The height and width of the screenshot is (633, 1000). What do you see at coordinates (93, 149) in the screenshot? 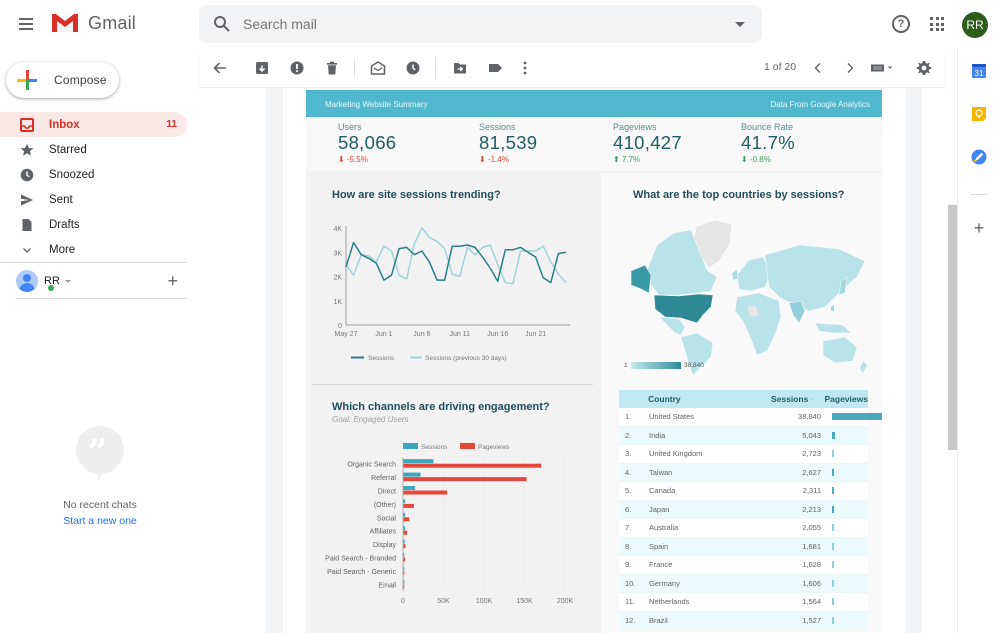
I see `sidebar-item-starred: Starred` at bounding box center [93, 149].